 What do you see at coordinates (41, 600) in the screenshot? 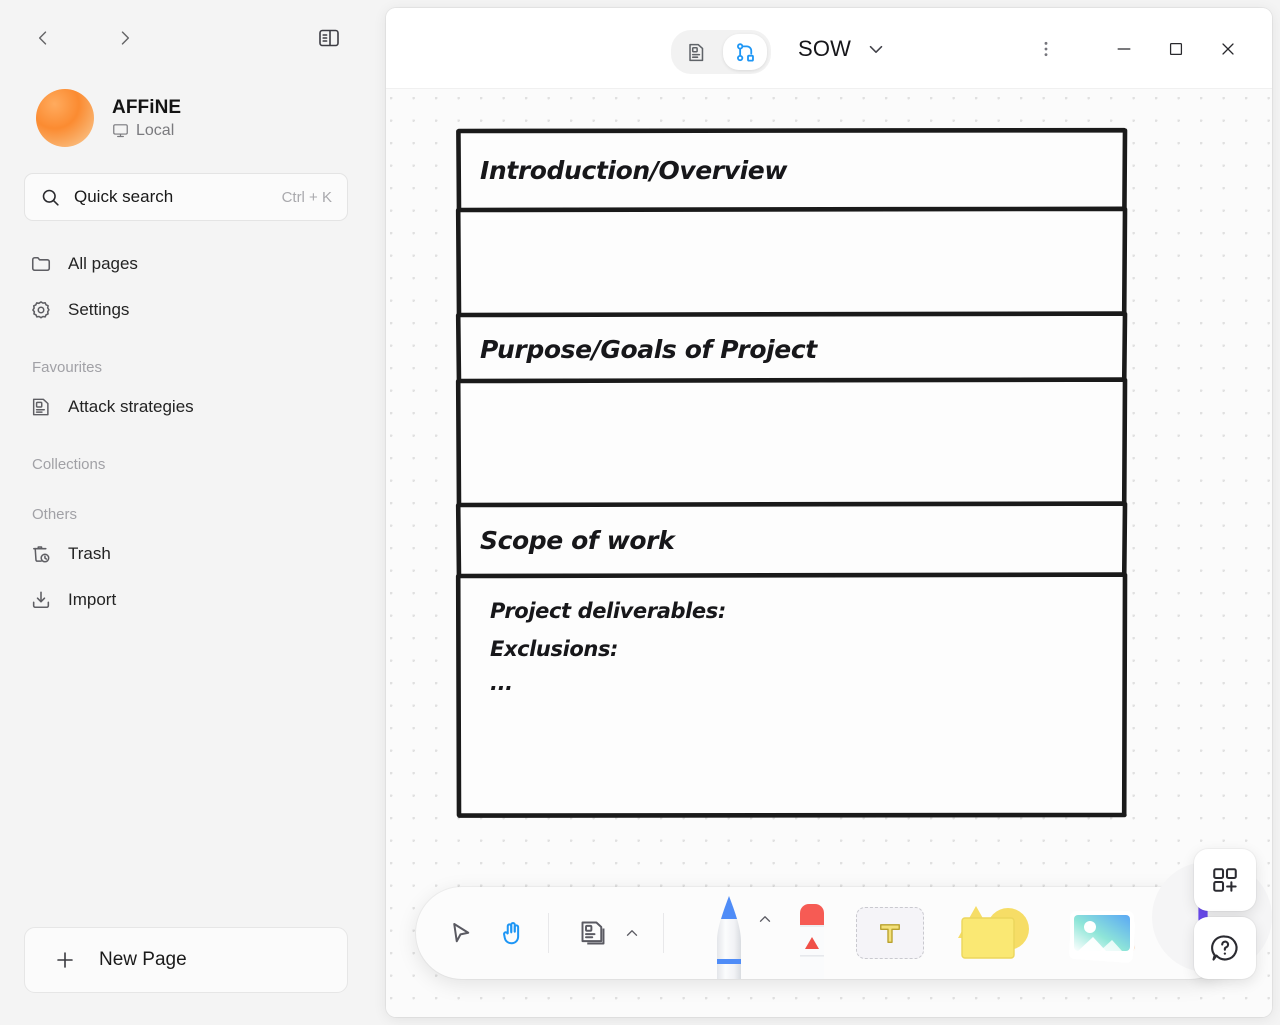
I see `import-icon` at bounding box center [41, 600].